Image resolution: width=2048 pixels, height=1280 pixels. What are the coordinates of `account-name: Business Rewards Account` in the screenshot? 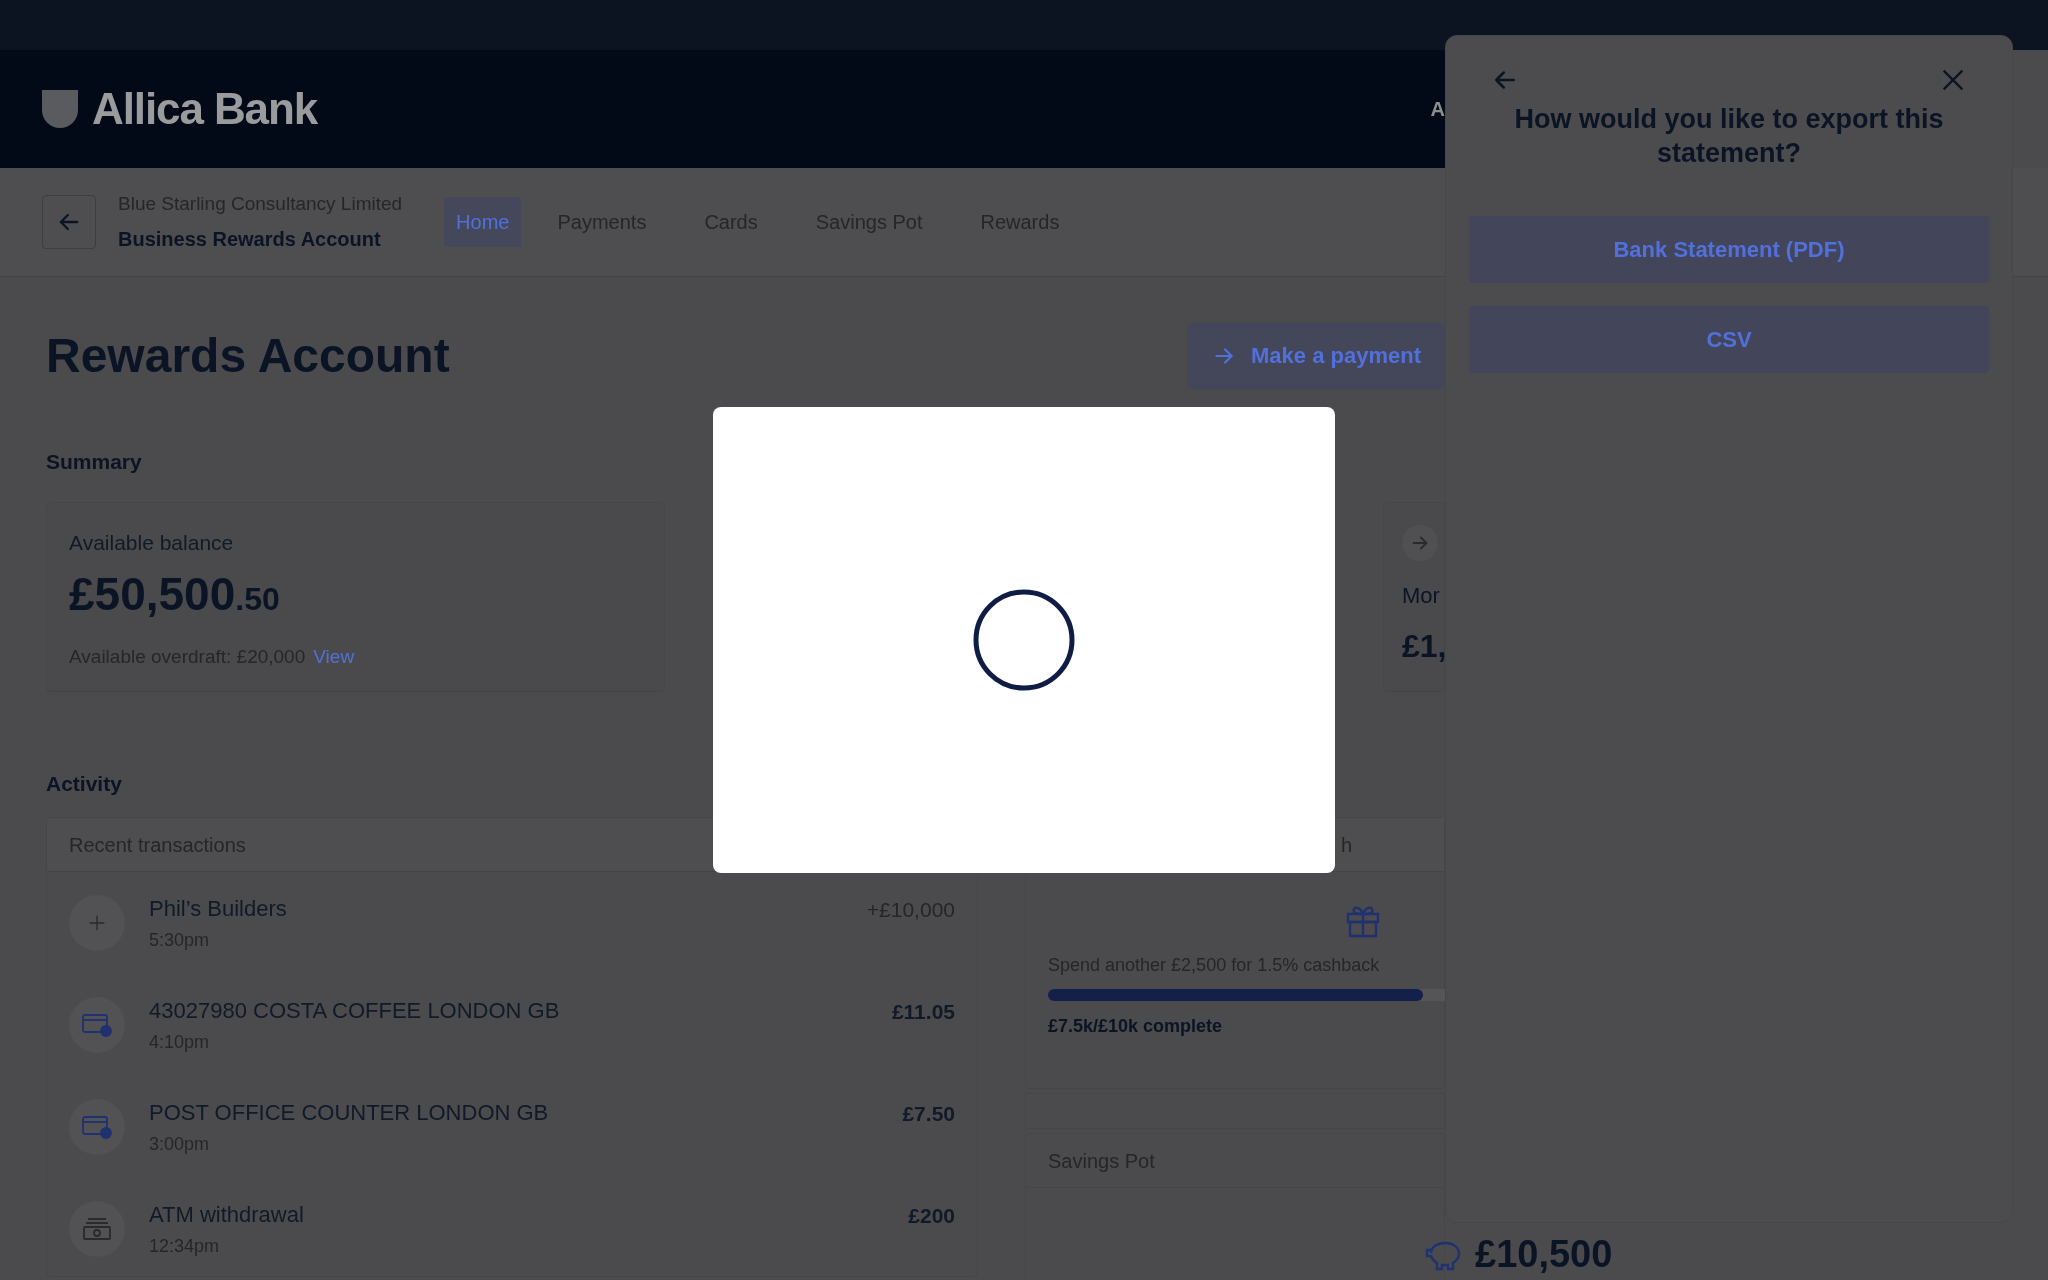 It's located at (250, 240).